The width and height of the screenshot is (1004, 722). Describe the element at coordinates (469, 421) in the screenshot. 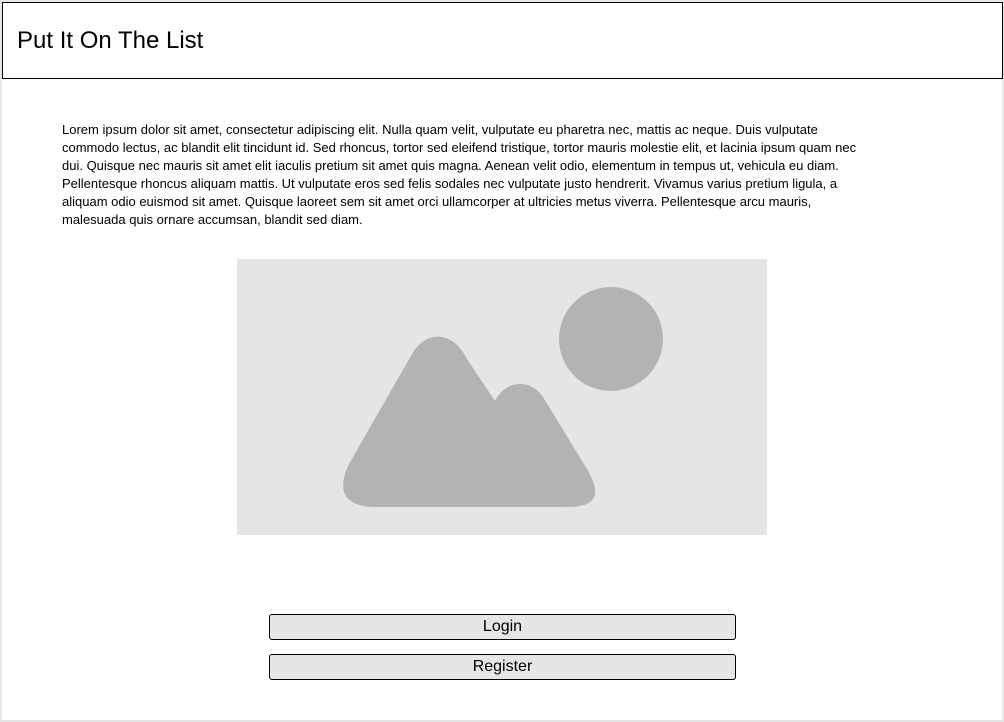

I see `mountain-shape` at that location.